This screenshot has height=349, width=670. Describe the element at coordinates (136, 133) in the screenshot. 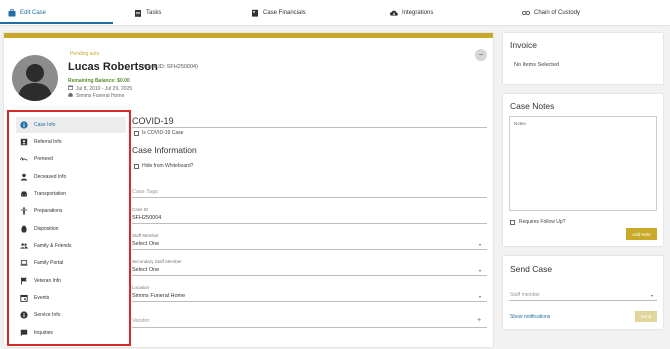

I see `covid-checkbox` at that location.